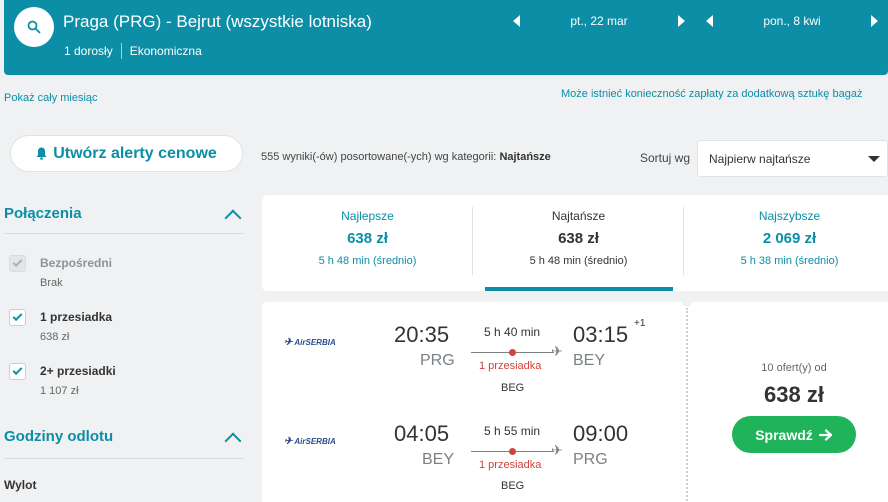 Image resolution: width=888 pixels, height=502 pixels. Describe the element at coordinates (165, 51) in the screenshot. I see `cabin-class: Ekonomiczna` at that location.